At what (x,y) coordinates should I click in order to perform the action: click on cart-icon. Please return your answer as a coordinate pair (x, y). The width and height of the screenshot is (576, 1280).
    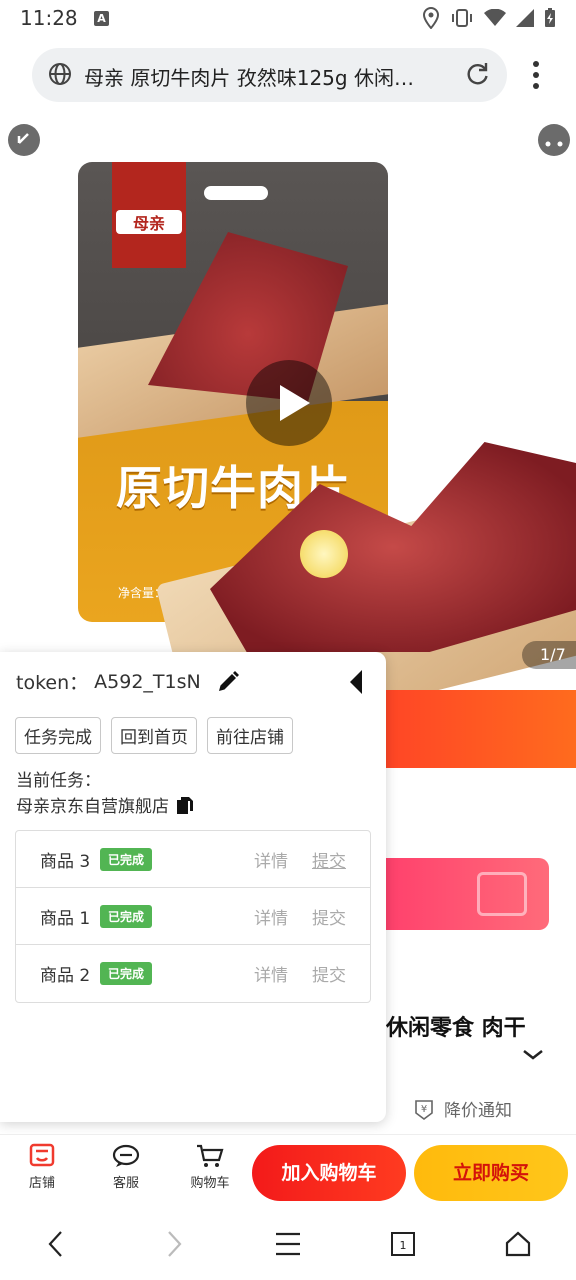
    Looking at the image, I should click on (210, 1155).